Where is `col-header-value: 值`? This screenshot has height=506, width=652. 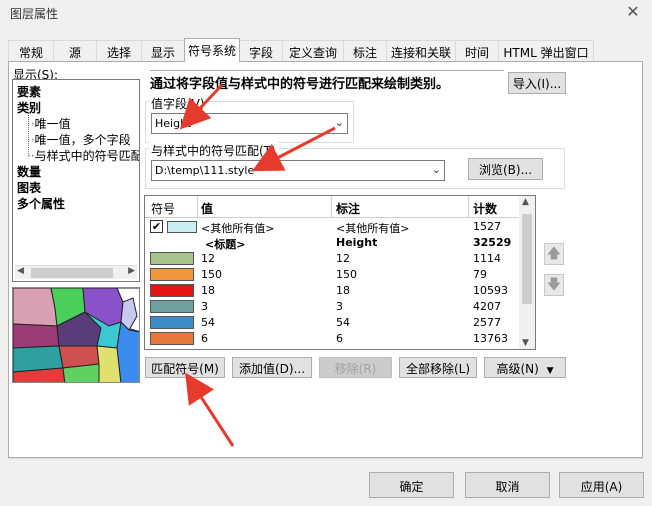 col-header-value: 值 is located at coordinates (207, 208).